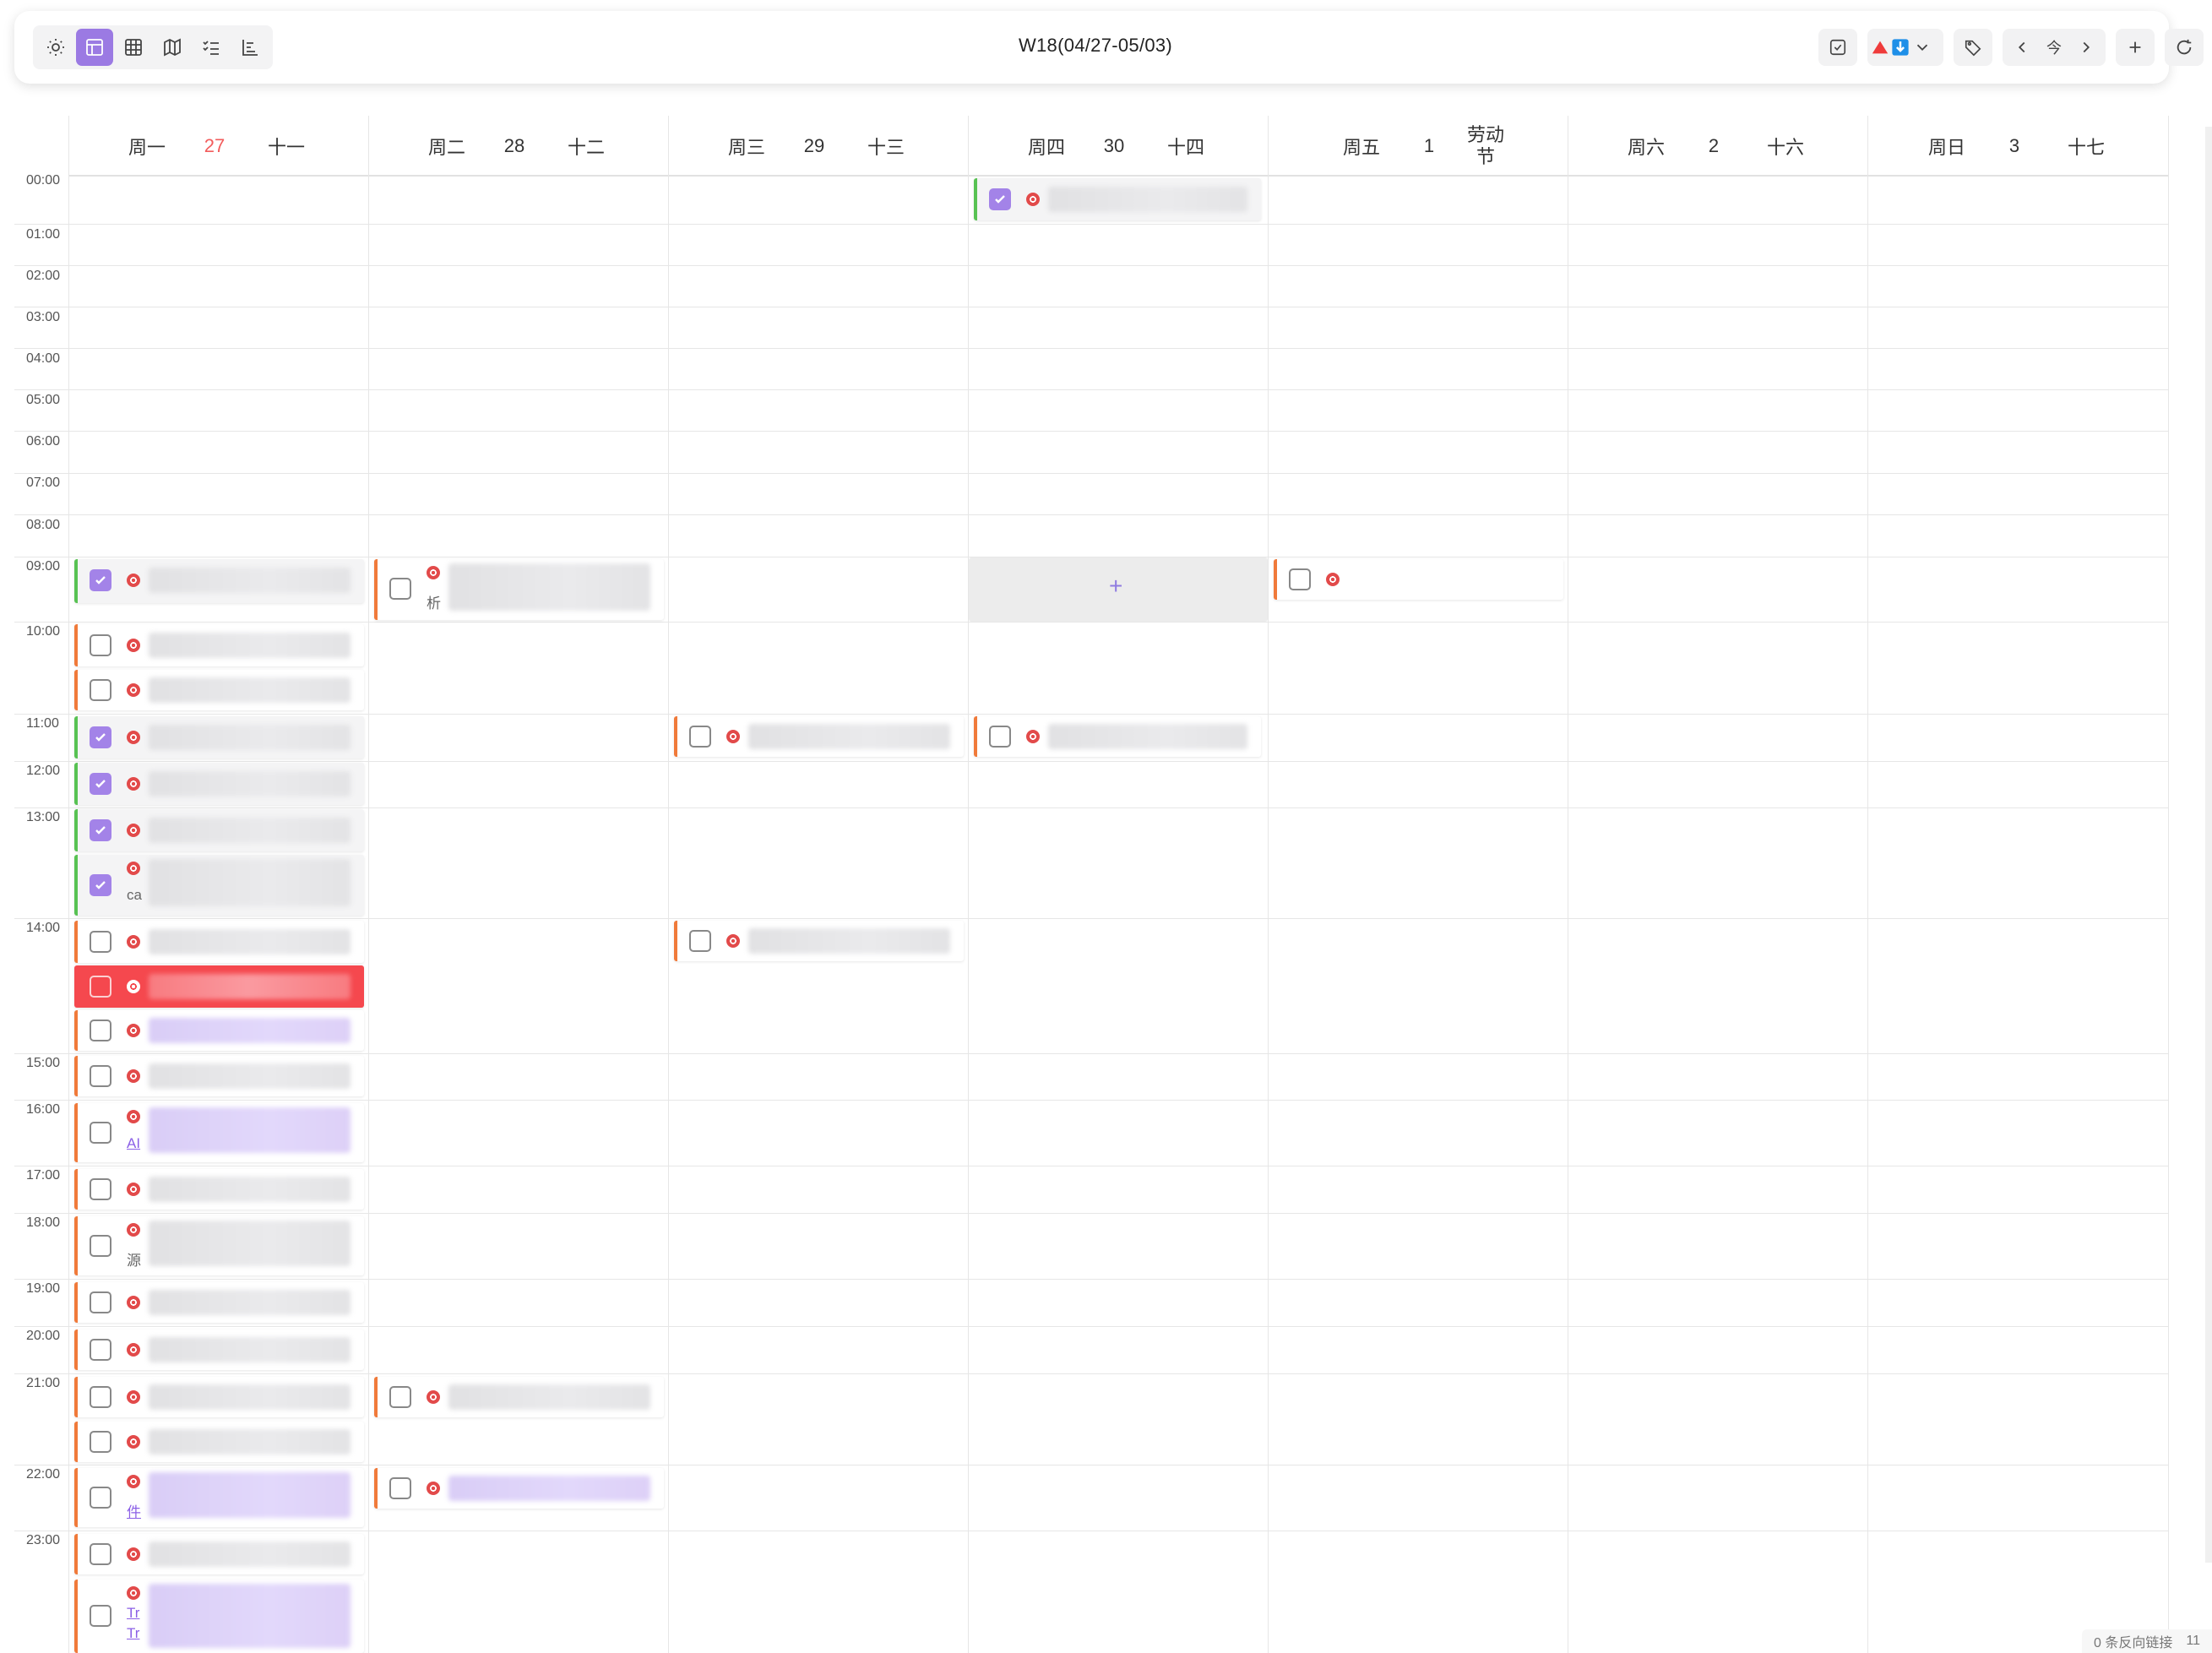 The height and width of the screenshot is (1653, 2212). I want to click on plus-icon: +, so click(1115, 586).